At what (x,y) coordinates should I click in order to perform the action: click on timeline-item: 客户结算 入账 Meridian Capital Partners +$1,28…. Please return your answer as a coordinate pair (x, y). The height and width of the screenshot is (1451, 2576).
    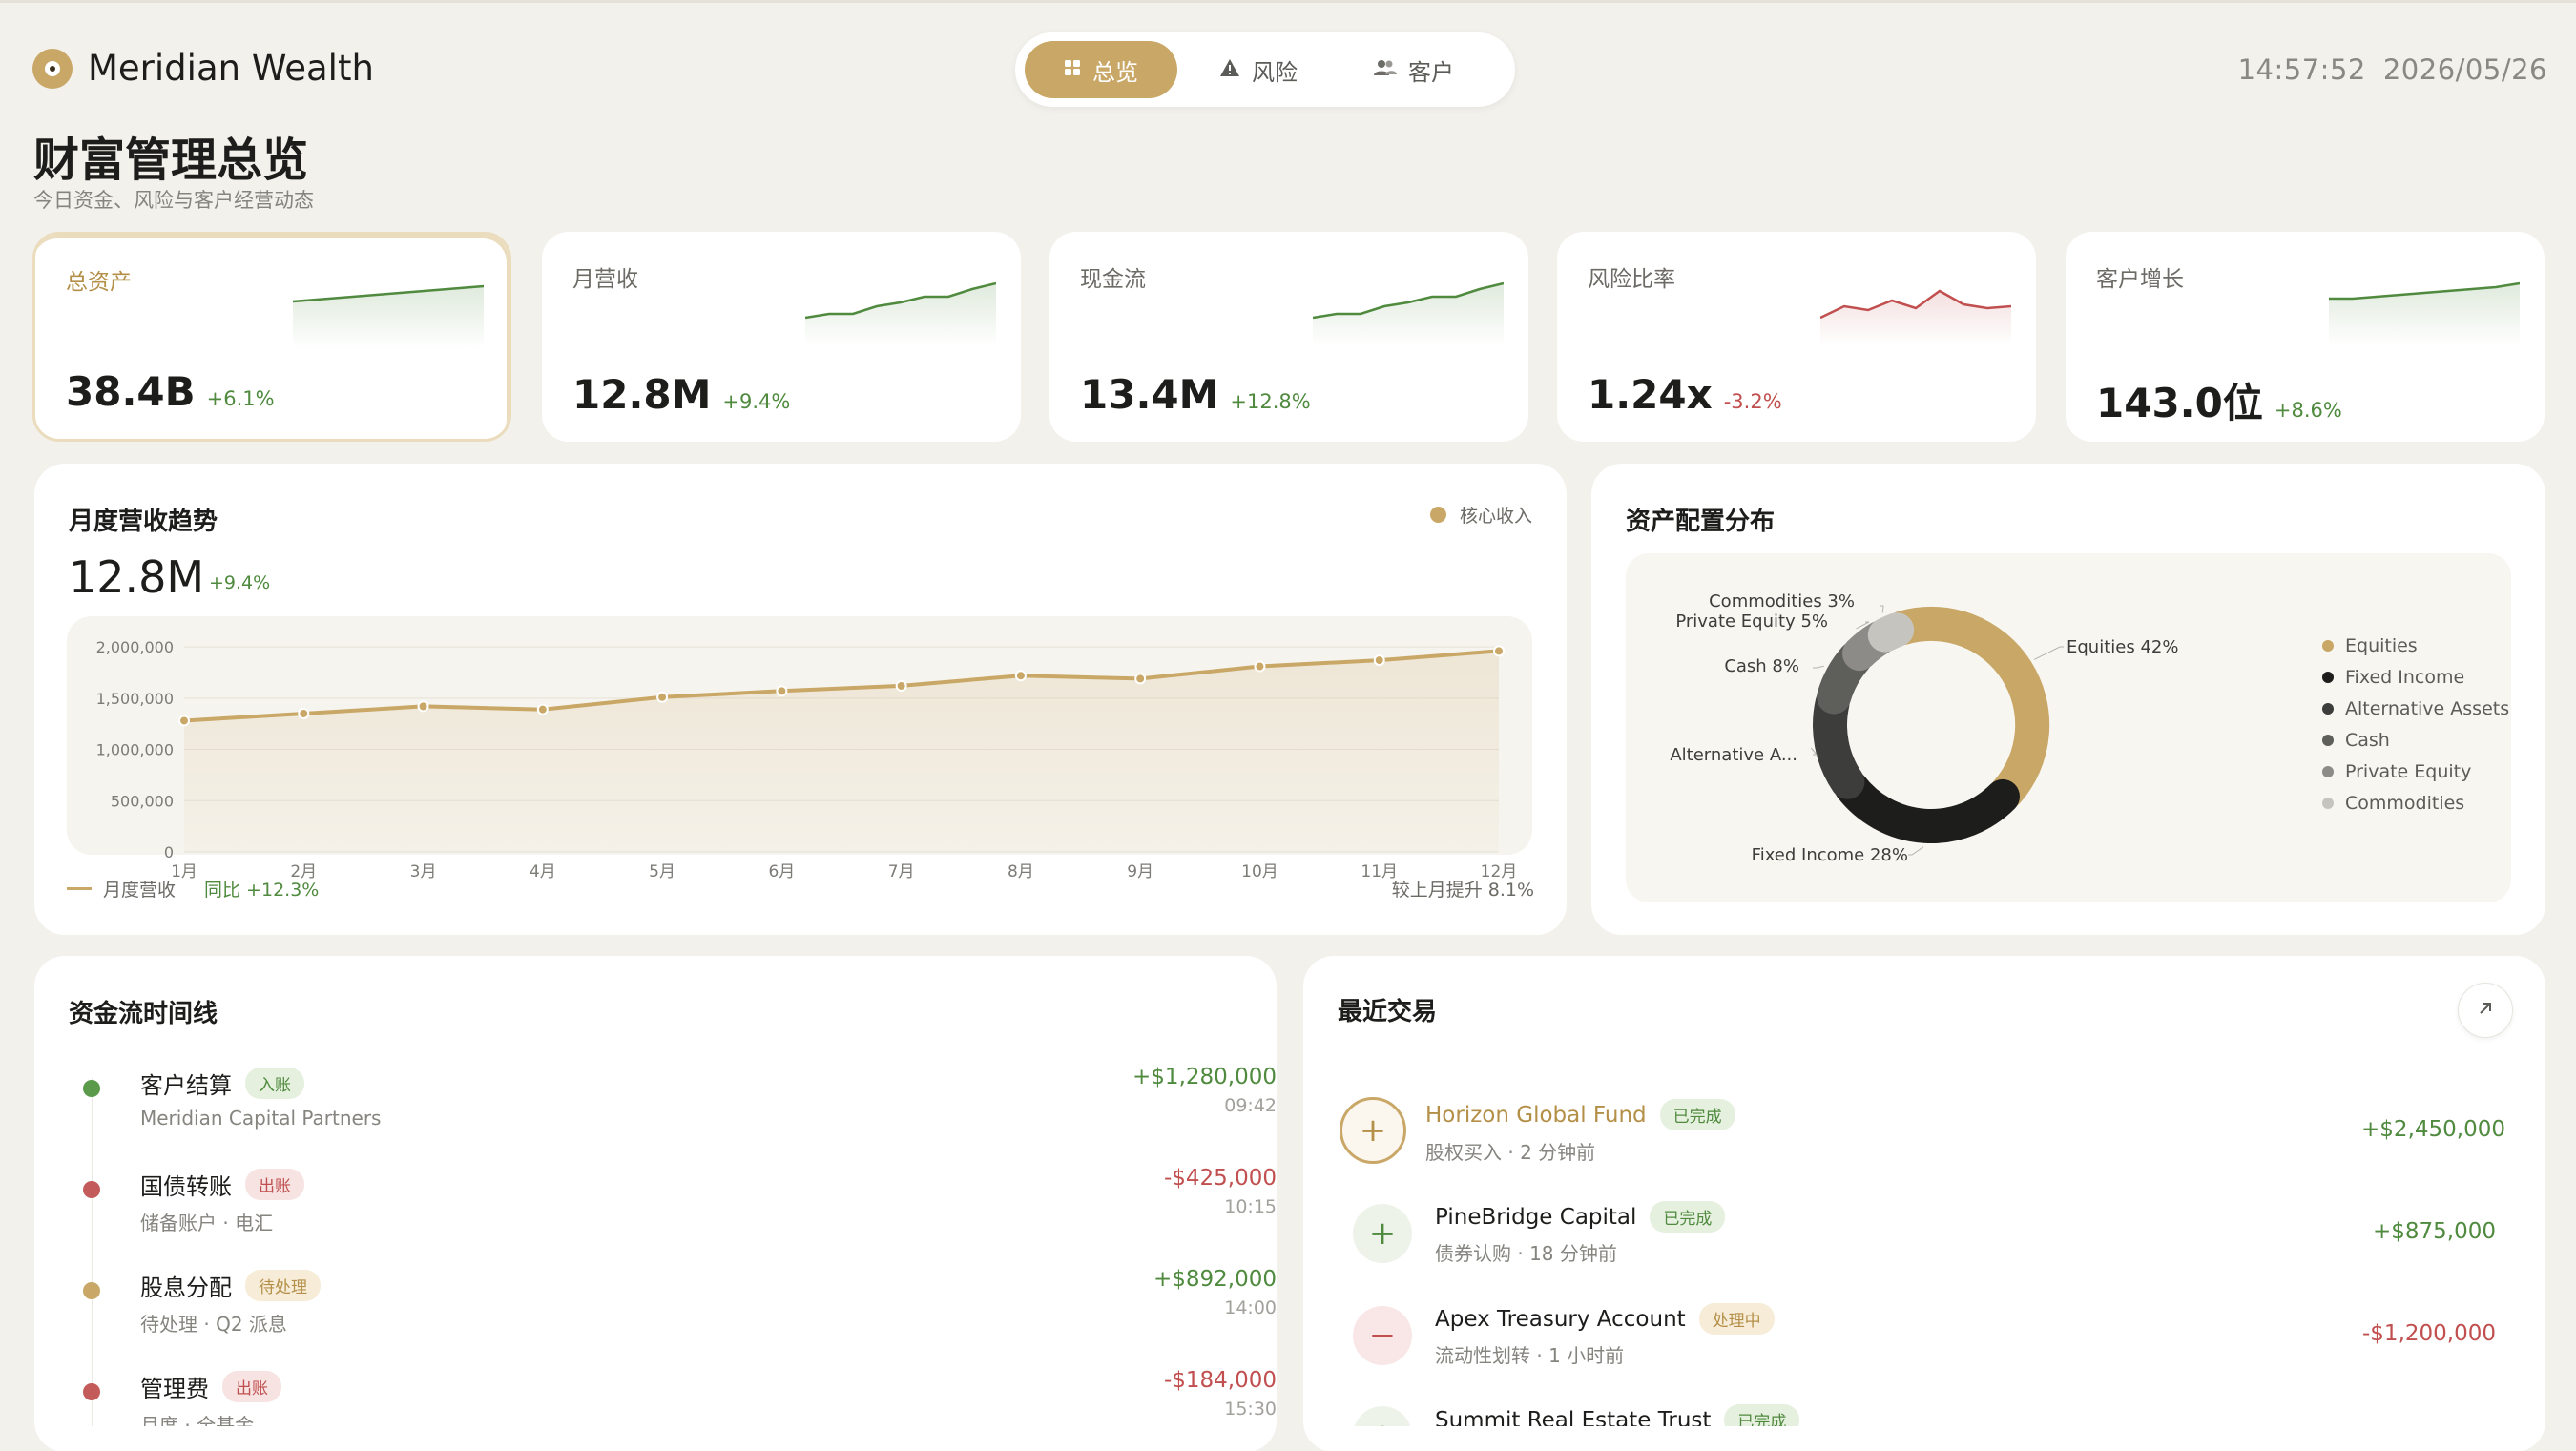
    Looking at the image, I should click on (655, 1113).